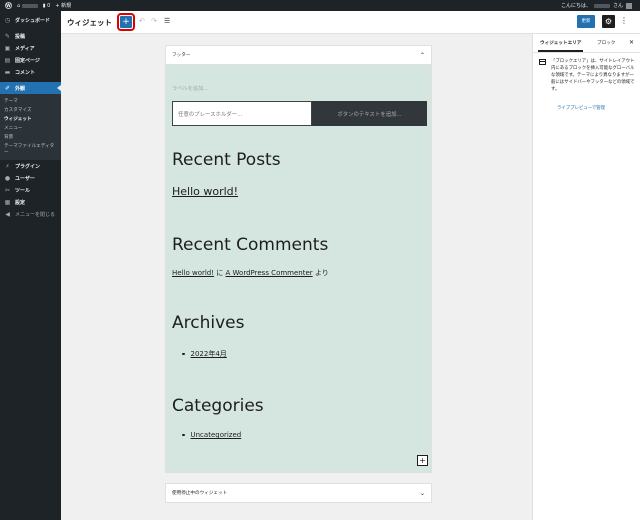 The image size is (640, 520). Describe the element at coordinates (30, 214) in the screenshot. I see `collapse-menu-button: ◀ メニューを閉じる` at that location.